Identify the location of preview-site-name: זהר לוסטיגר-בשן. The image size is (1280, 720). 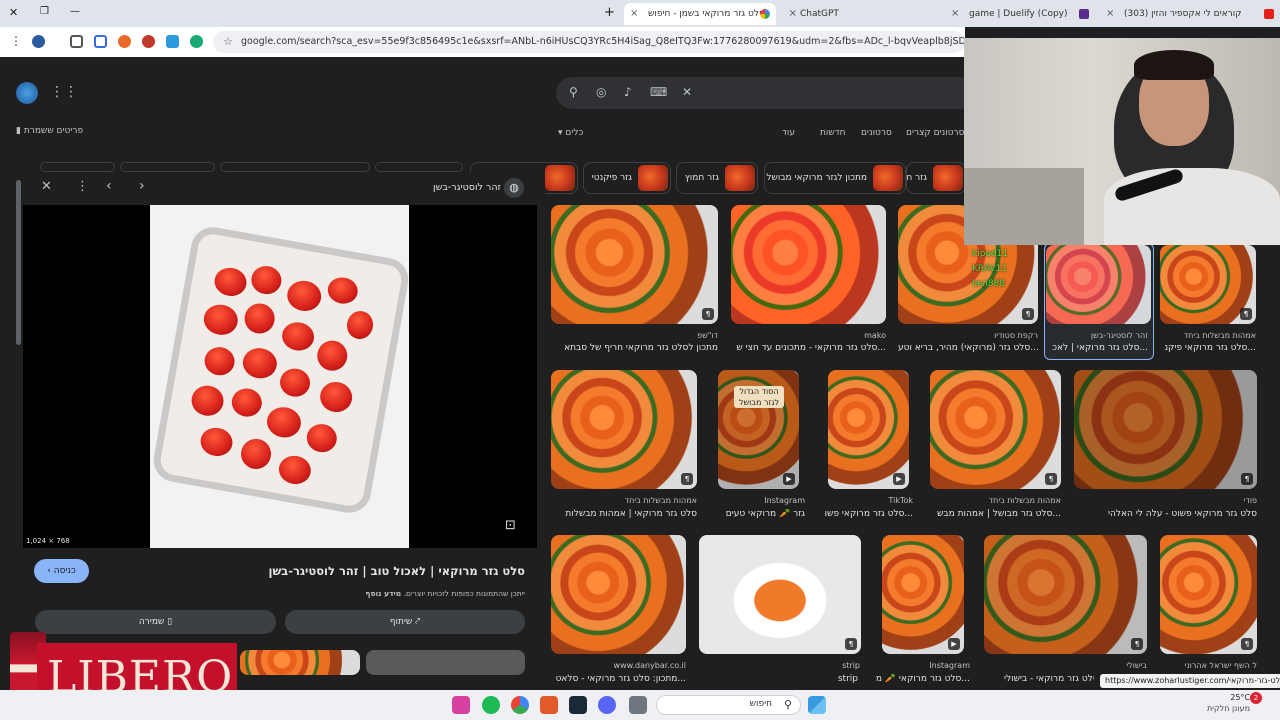
(467, 187).